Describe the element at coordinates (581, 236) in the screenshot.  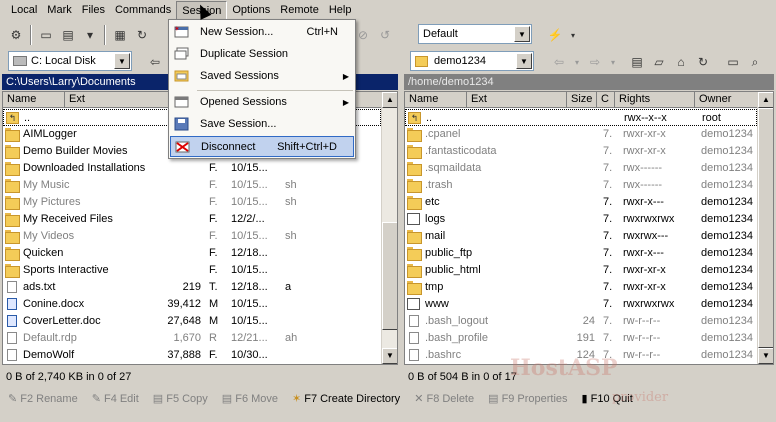
I see `remote-file-row: mail 7. rwxrwx--- demo1234` at that location.